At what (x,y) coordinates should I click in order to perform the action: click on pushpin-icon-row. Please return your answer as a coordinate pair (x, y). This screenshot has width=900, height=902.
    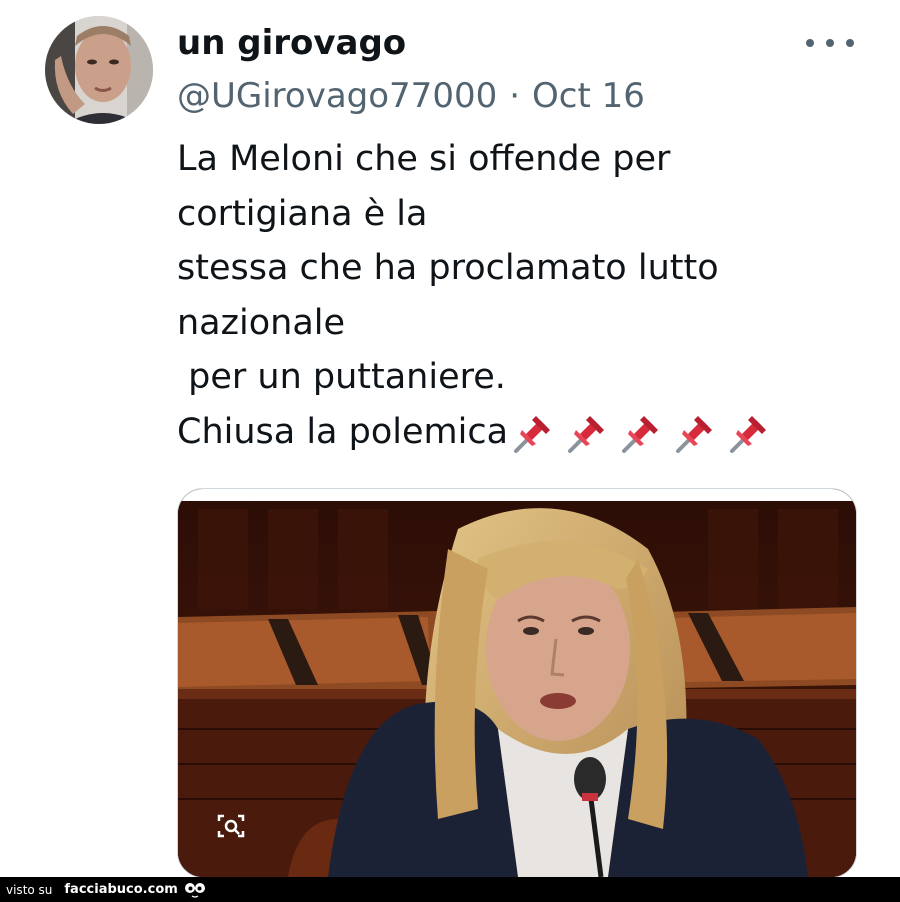
    Looking at the image, I should click on (641, 433).